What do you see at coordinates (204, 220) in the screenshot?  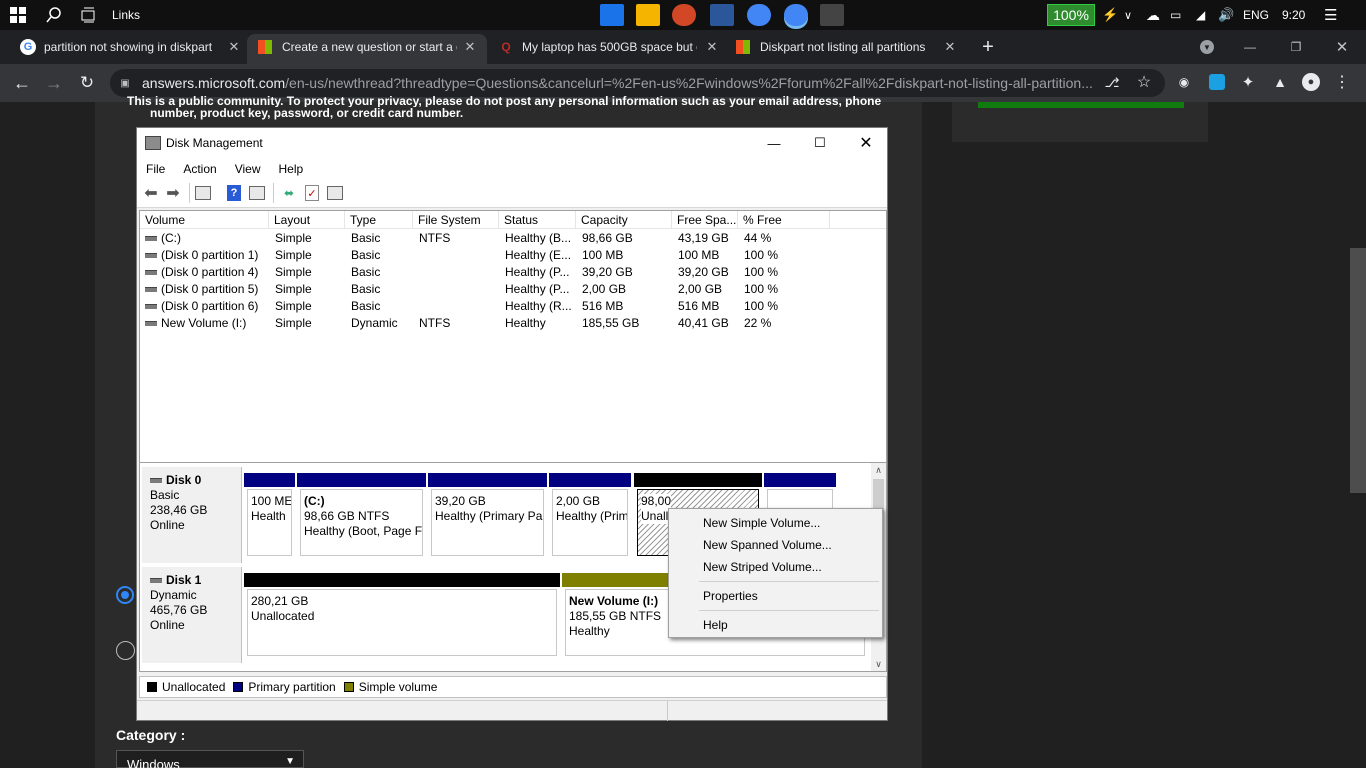 I see `col-volume: Volume` at bounding box center [204, 220].